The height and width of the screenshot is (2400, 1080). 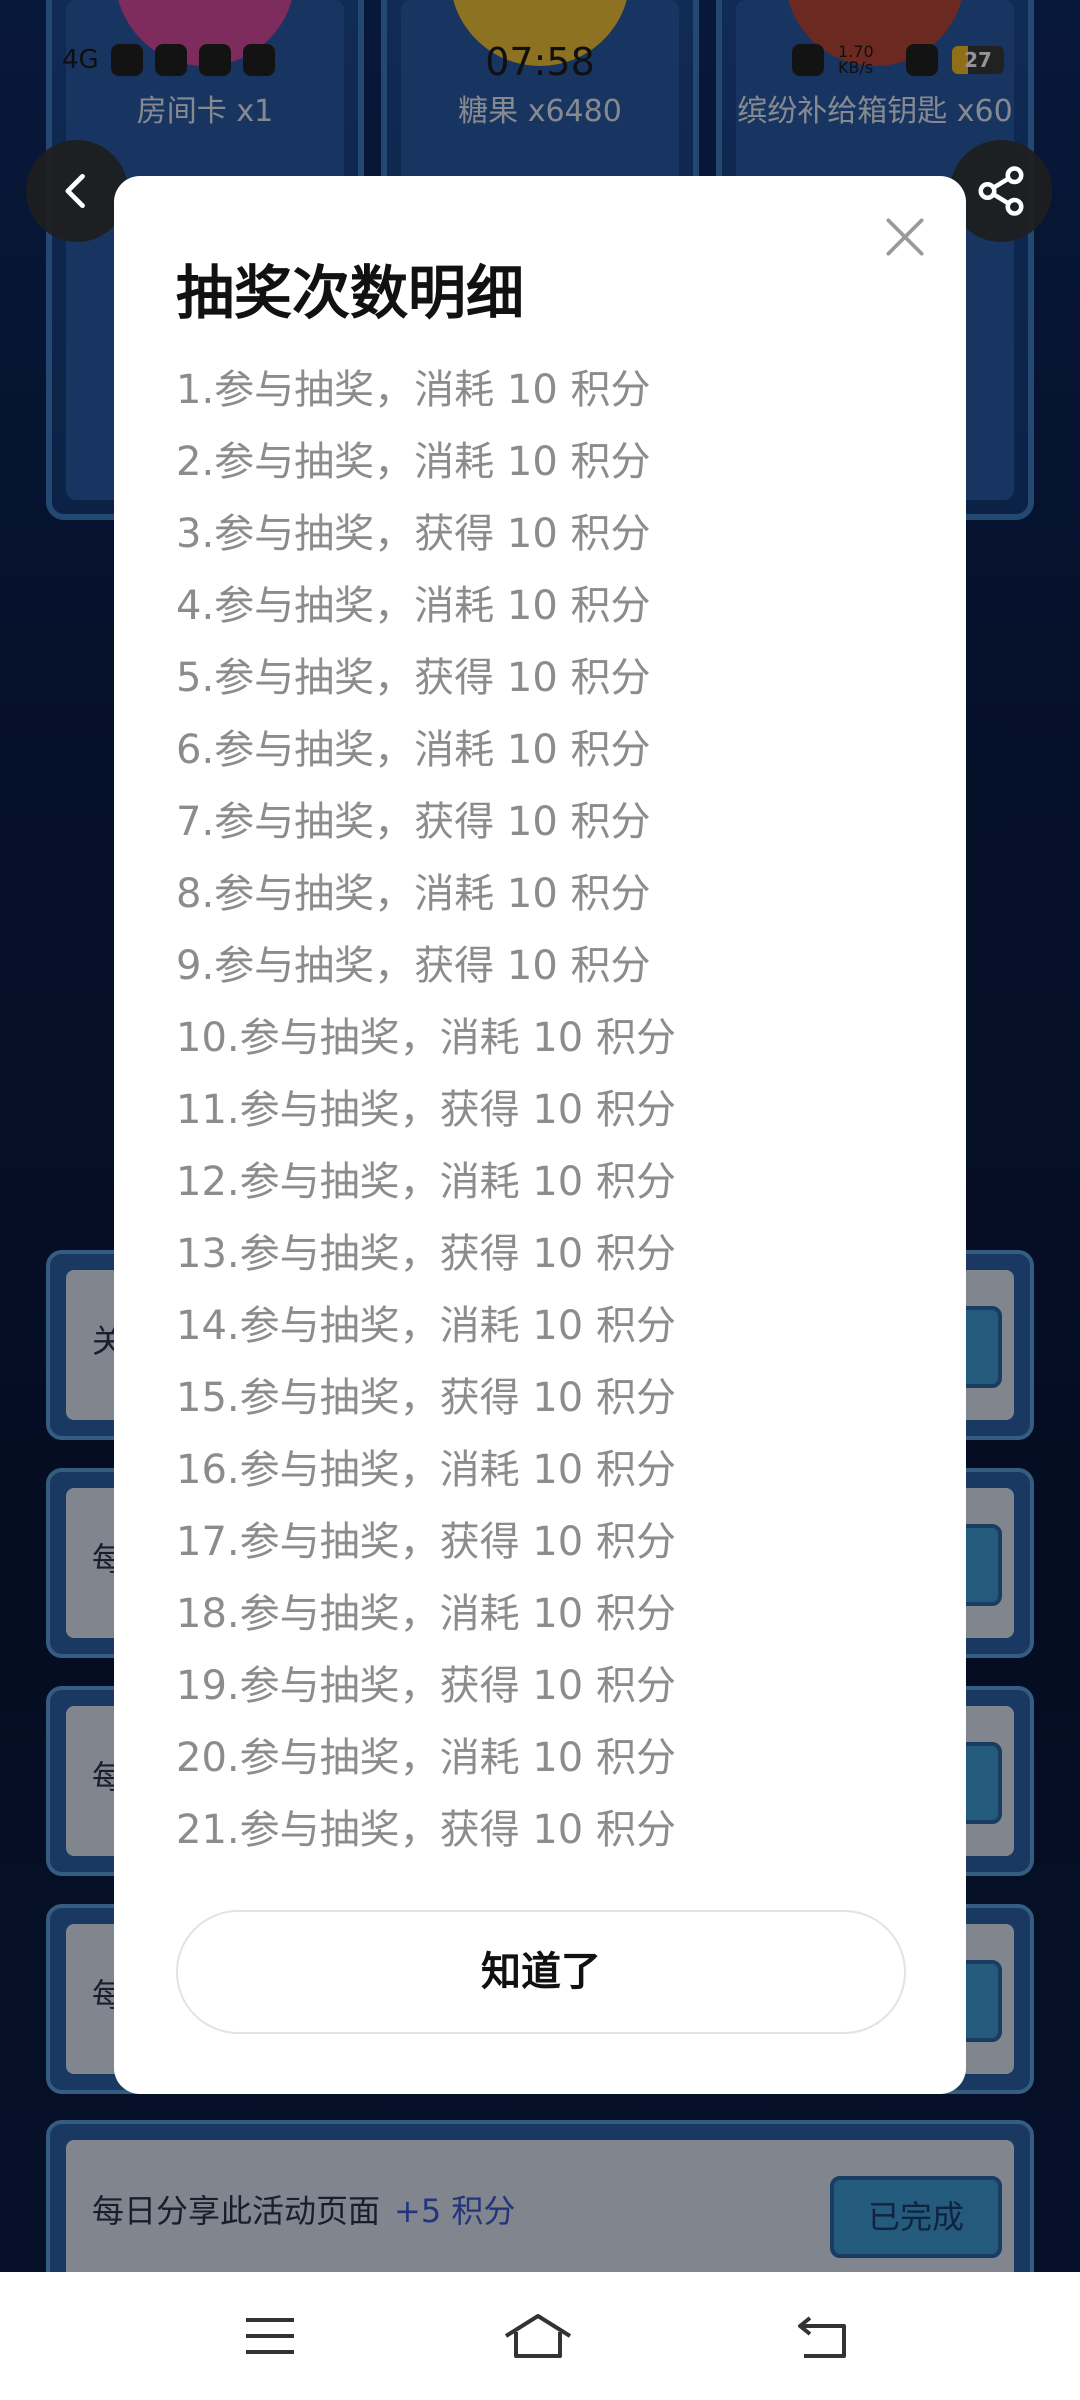 I want to click on list-item: 8.参与抽奖，消耗 10 积分, so click(x=413, y=894).